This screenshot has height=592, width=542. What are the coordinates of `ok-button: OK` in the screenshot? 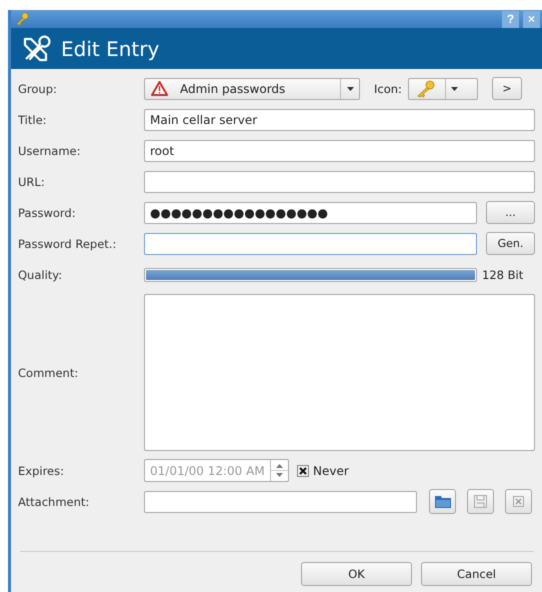 It's located at (356, 574).